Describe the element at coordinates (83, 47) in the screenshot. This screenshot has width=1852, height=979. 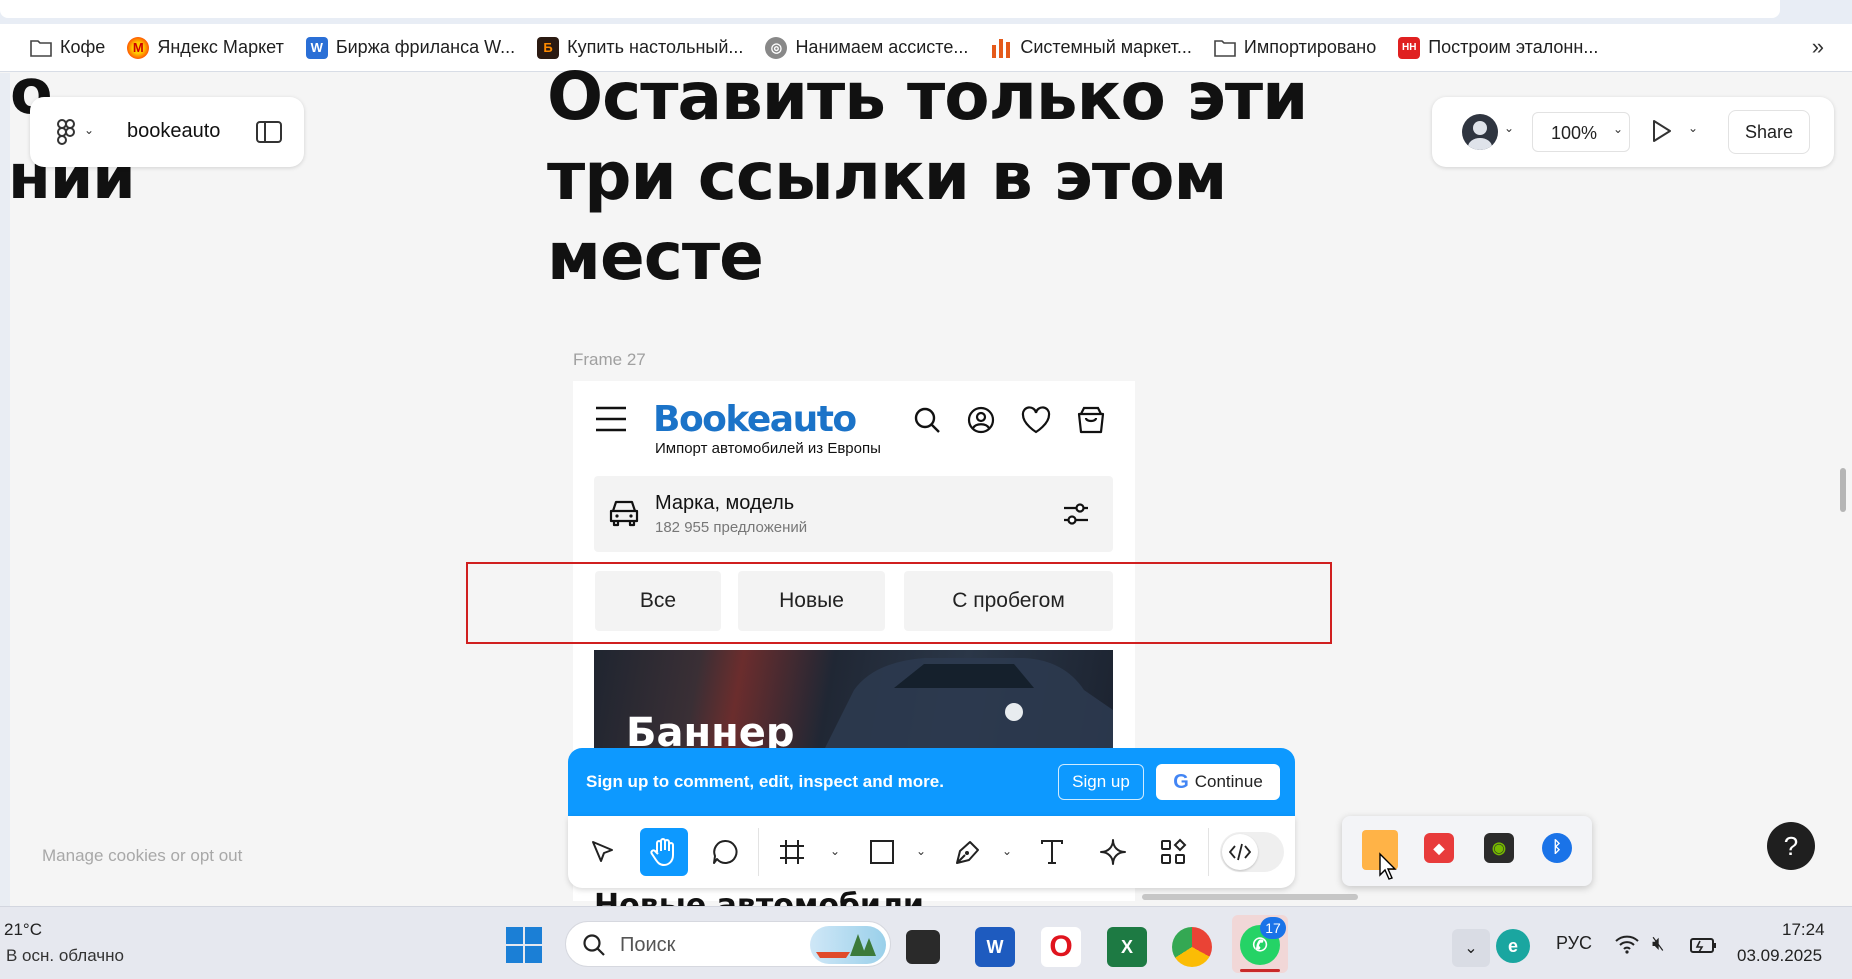
I see `bookmark-label: Кофе` at that location.